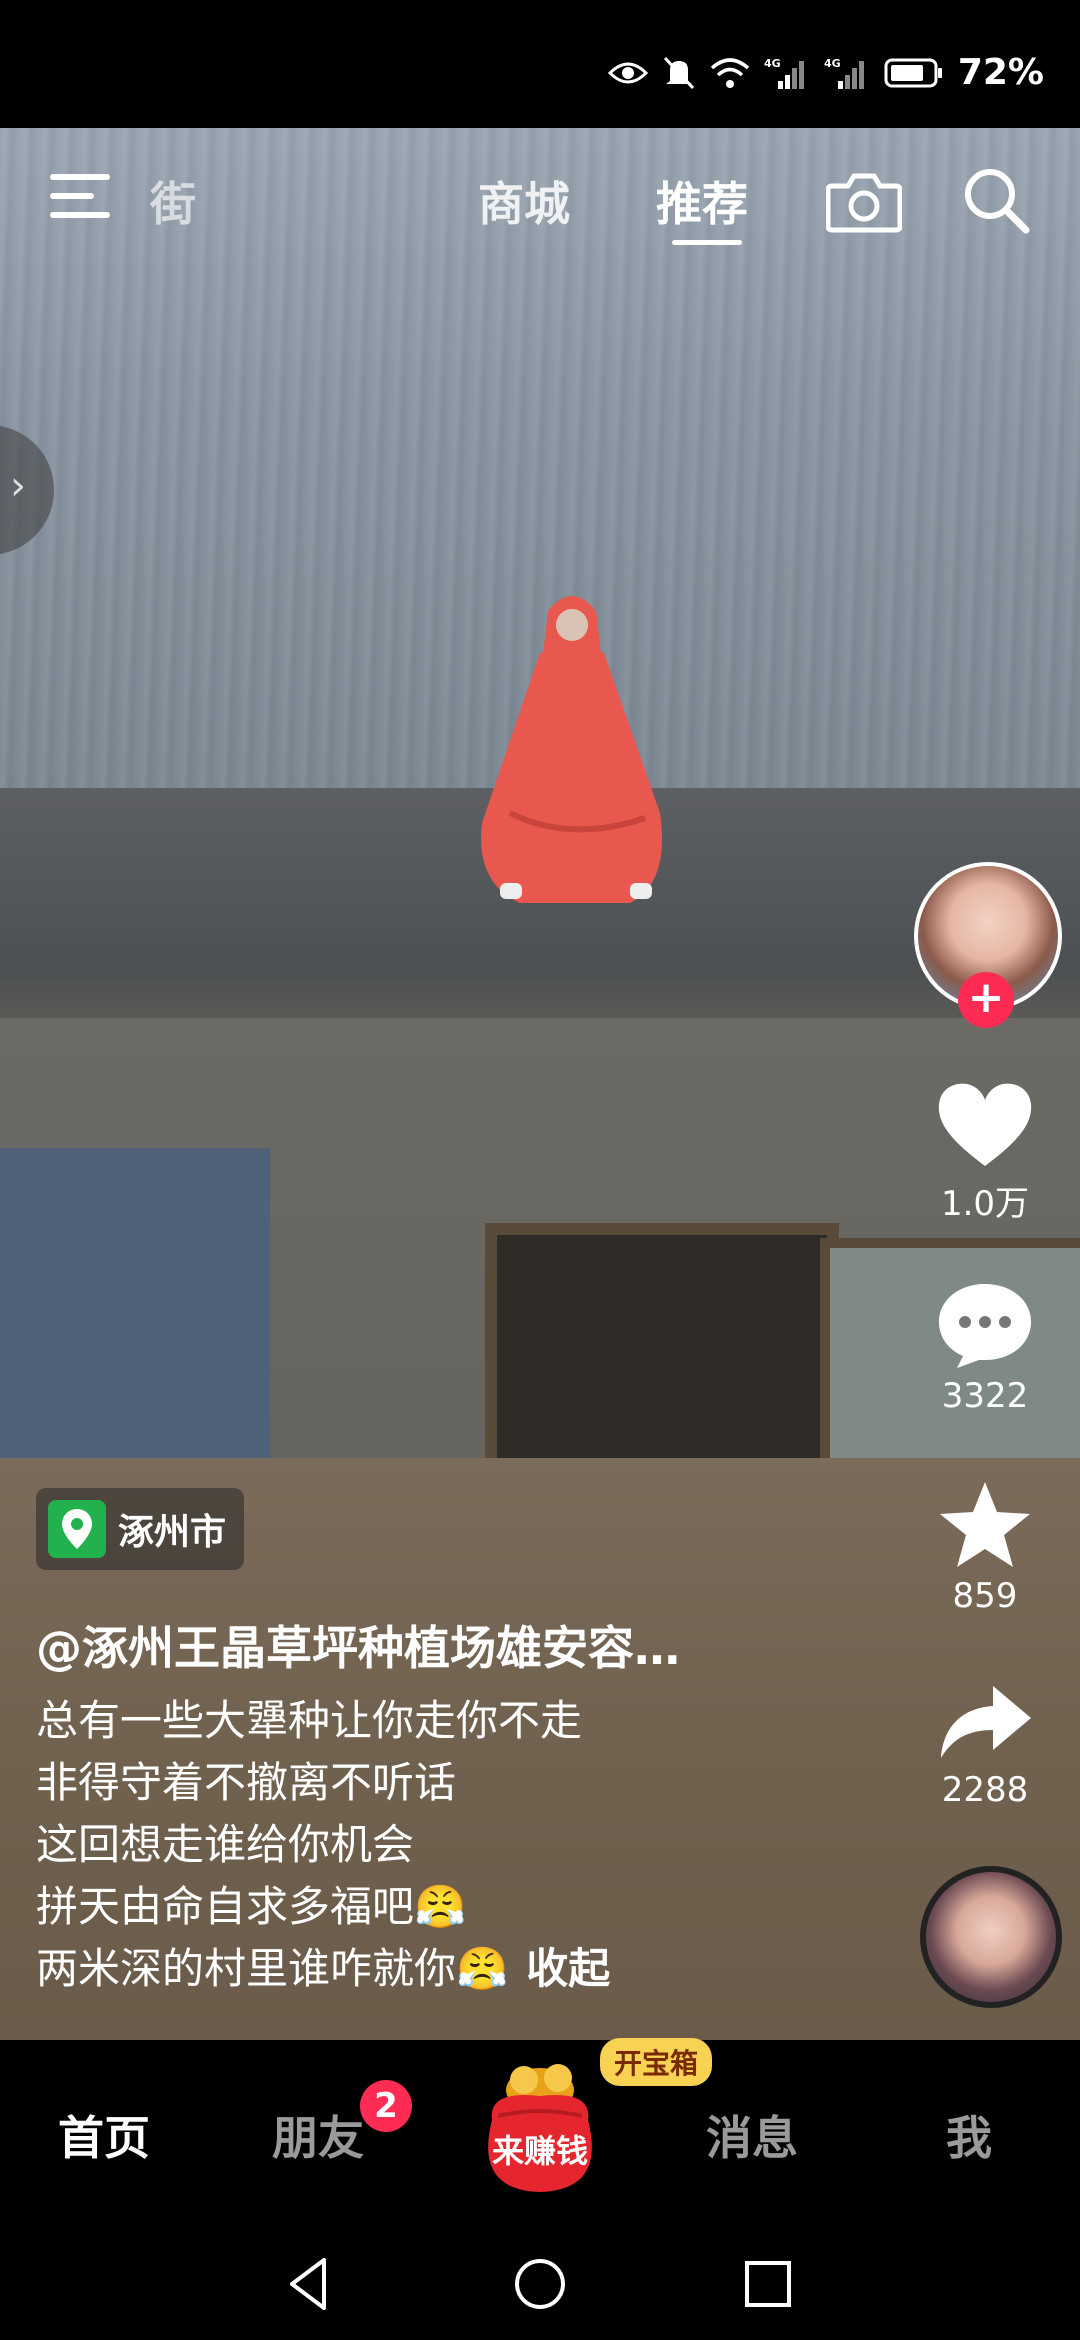 This screenshot has height=2340, width=1080. I want to click on follow-button: +, so click(986, 1000).